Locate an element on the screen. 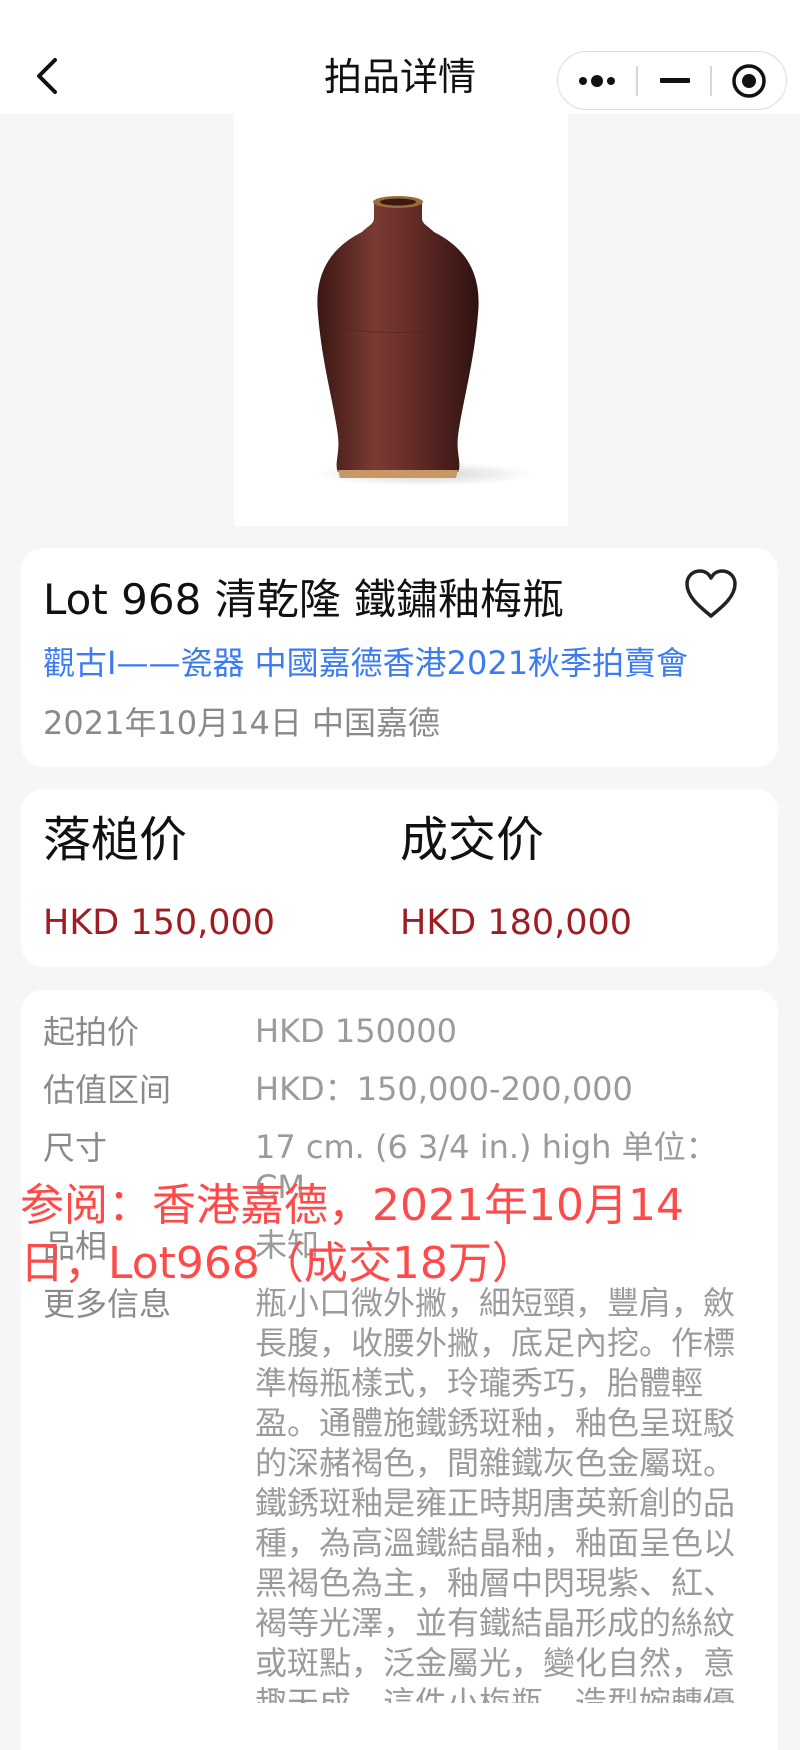 The width and height of the screenshot is (800, 1750). auction-date-house: 2021年10月14日 中国嘉德 is located at coordinates (242, 723).